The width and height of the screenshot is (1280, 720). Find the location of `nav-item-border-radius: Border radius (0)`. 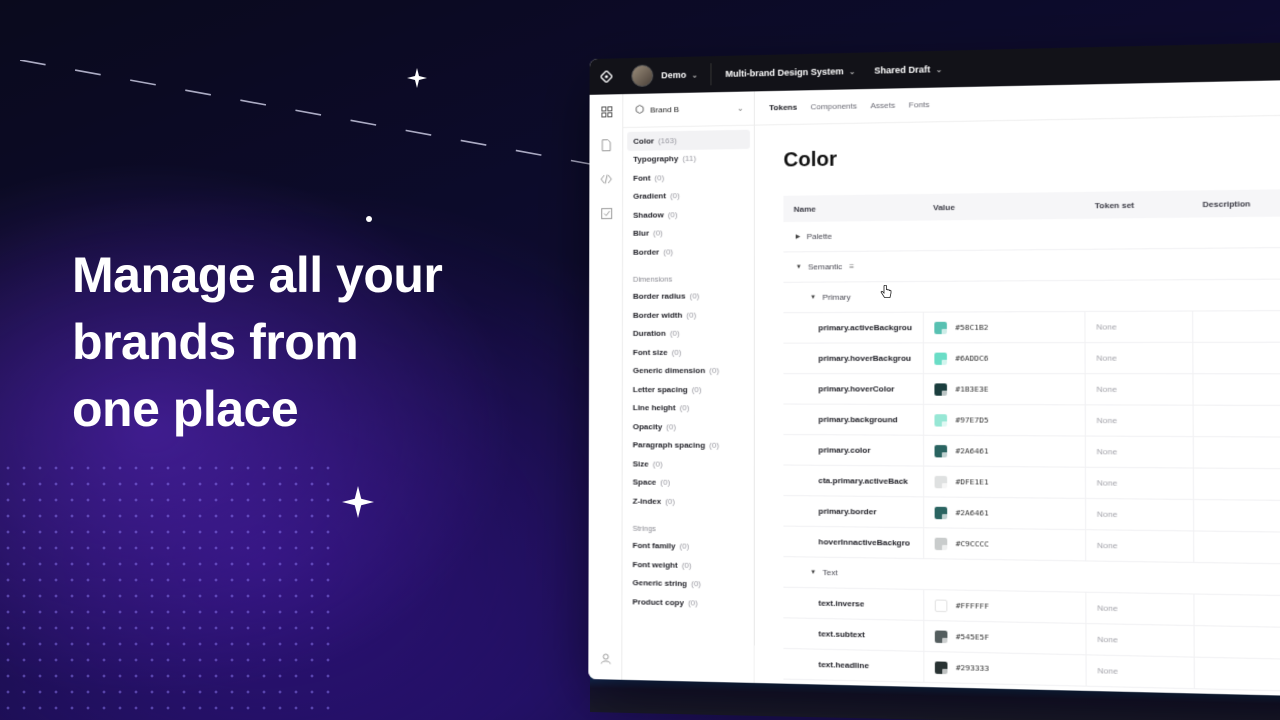

nav-item-border-radius: Border radius (0) is located at coordinates (688, 296).